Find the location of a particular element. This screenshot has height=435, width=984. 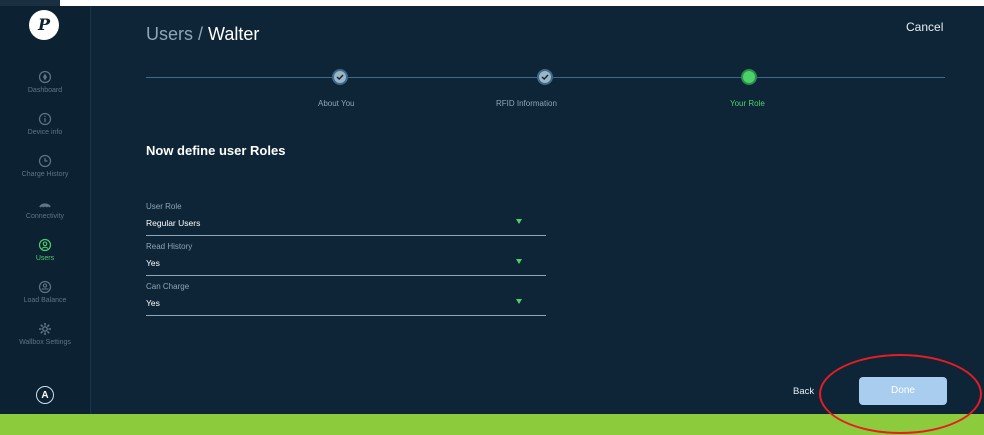

user-icon is located at coordinates (45, 245).